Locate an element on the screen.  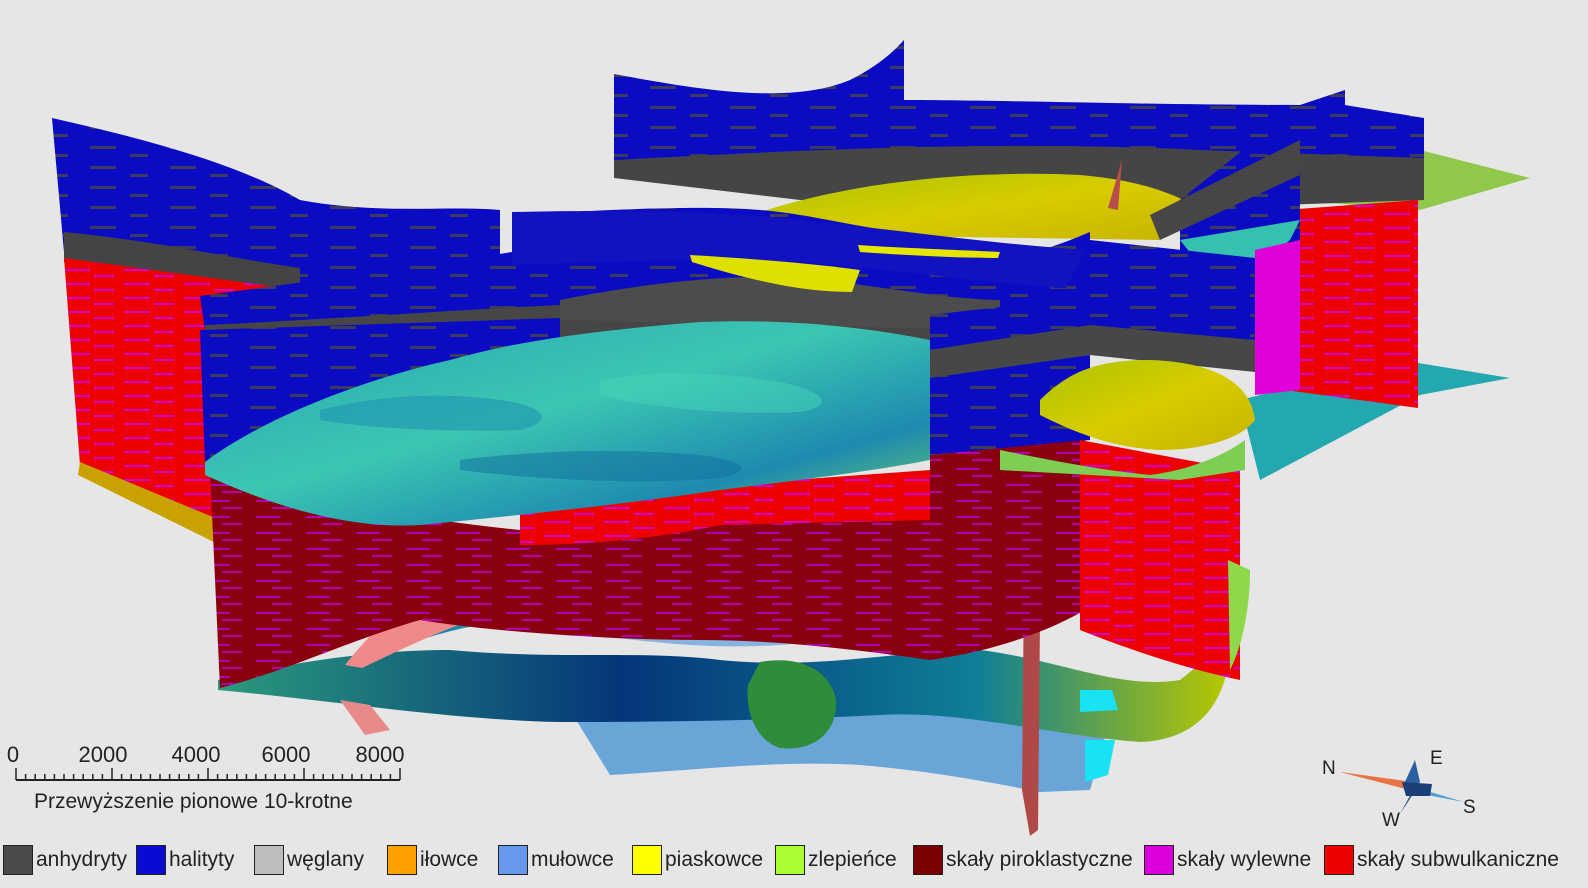
scale-caption: Przewyższenie pionowe 10-krotne is located at coordinates (193, 801).